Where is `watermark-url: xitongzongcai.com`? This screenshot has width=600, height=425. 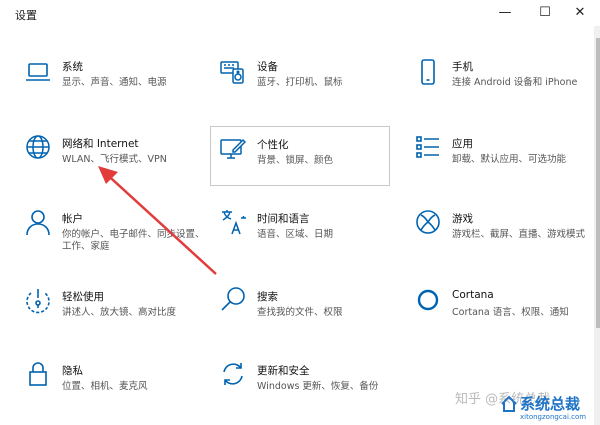
watermark-url: xitongzongcai.com is located at coordinates (553, 417).